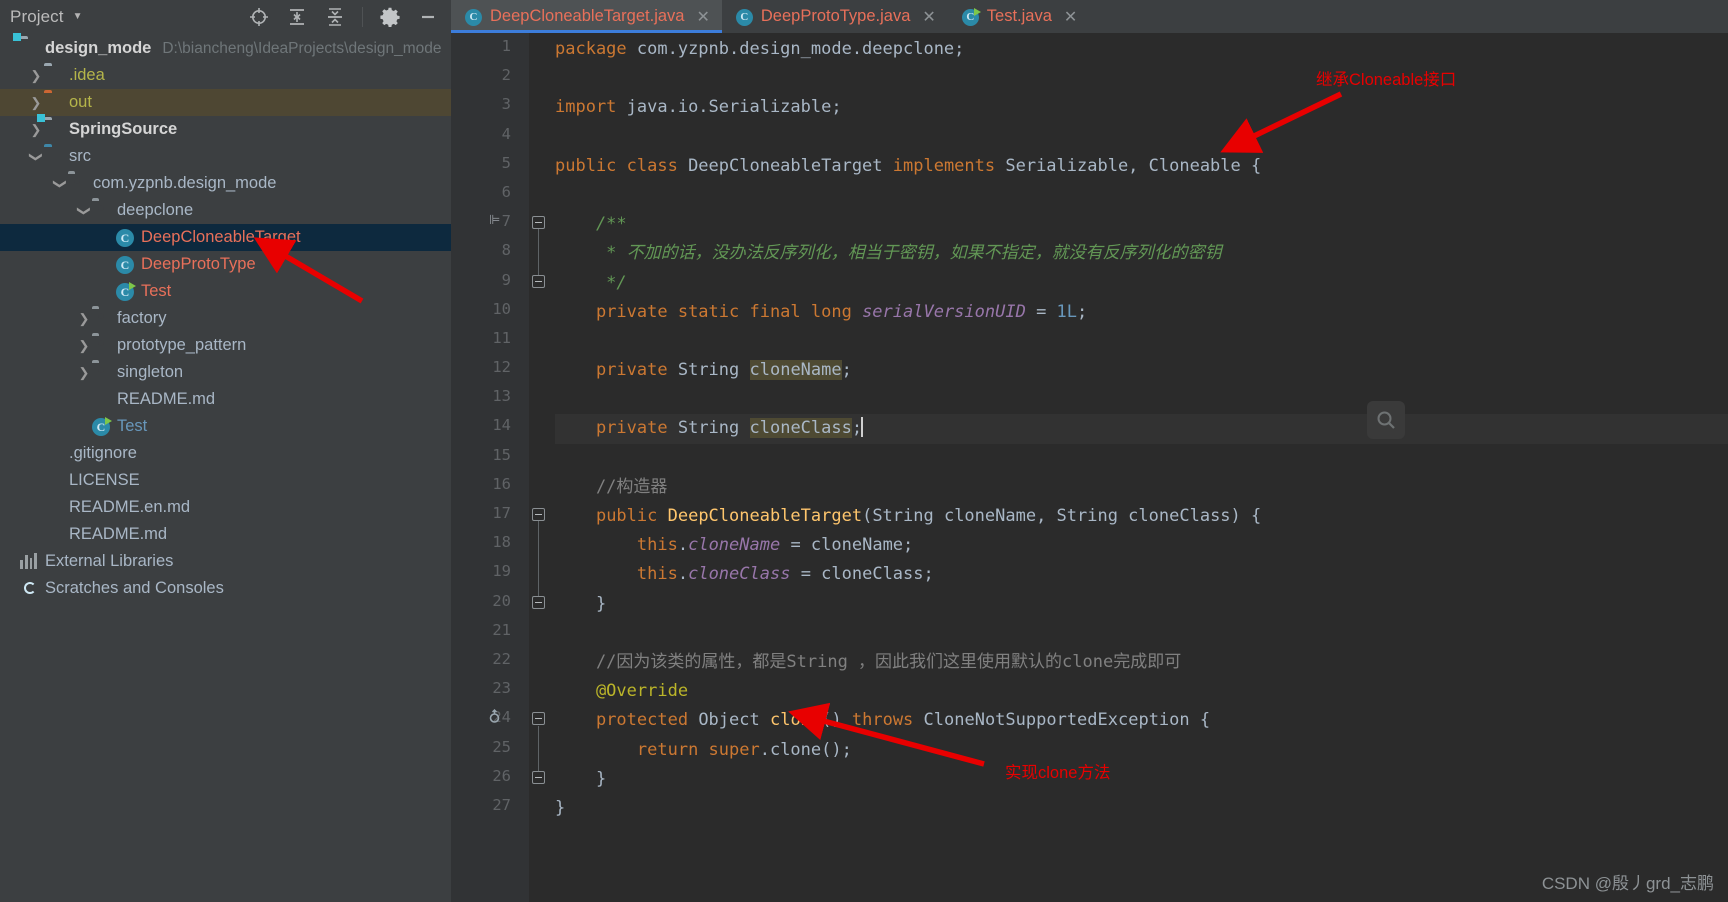 This screenshot has width=1728, height=902. I want to click on code-token: ;, so click(1082, 311).